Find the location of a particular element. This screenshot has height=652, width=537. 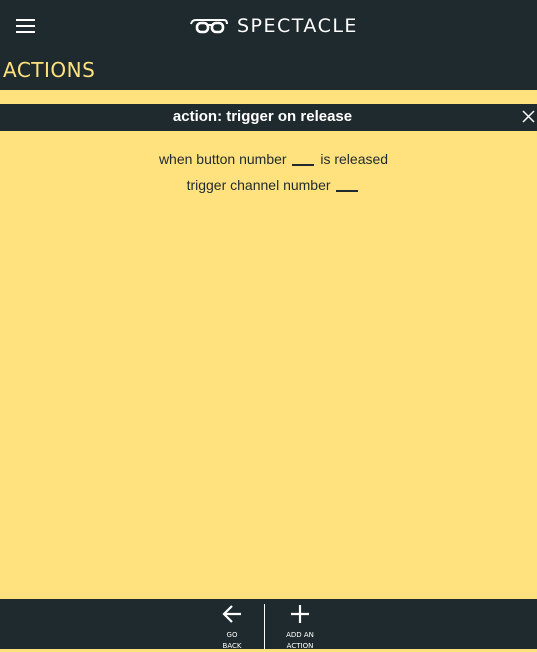

action-line-channel: trigger channel number is located at coordinates (273, 185).